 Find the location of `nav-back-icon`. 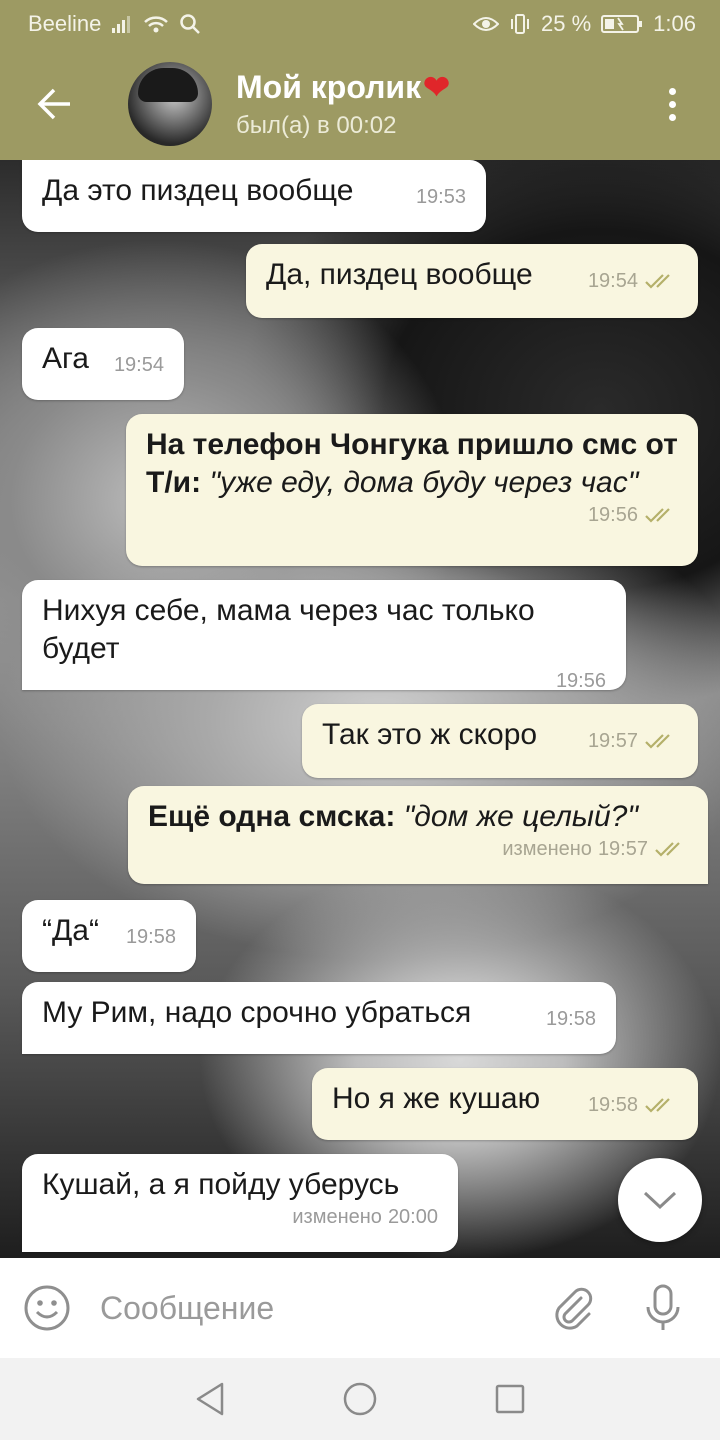

nav-back-icon is located at coordinates (210, 1399).